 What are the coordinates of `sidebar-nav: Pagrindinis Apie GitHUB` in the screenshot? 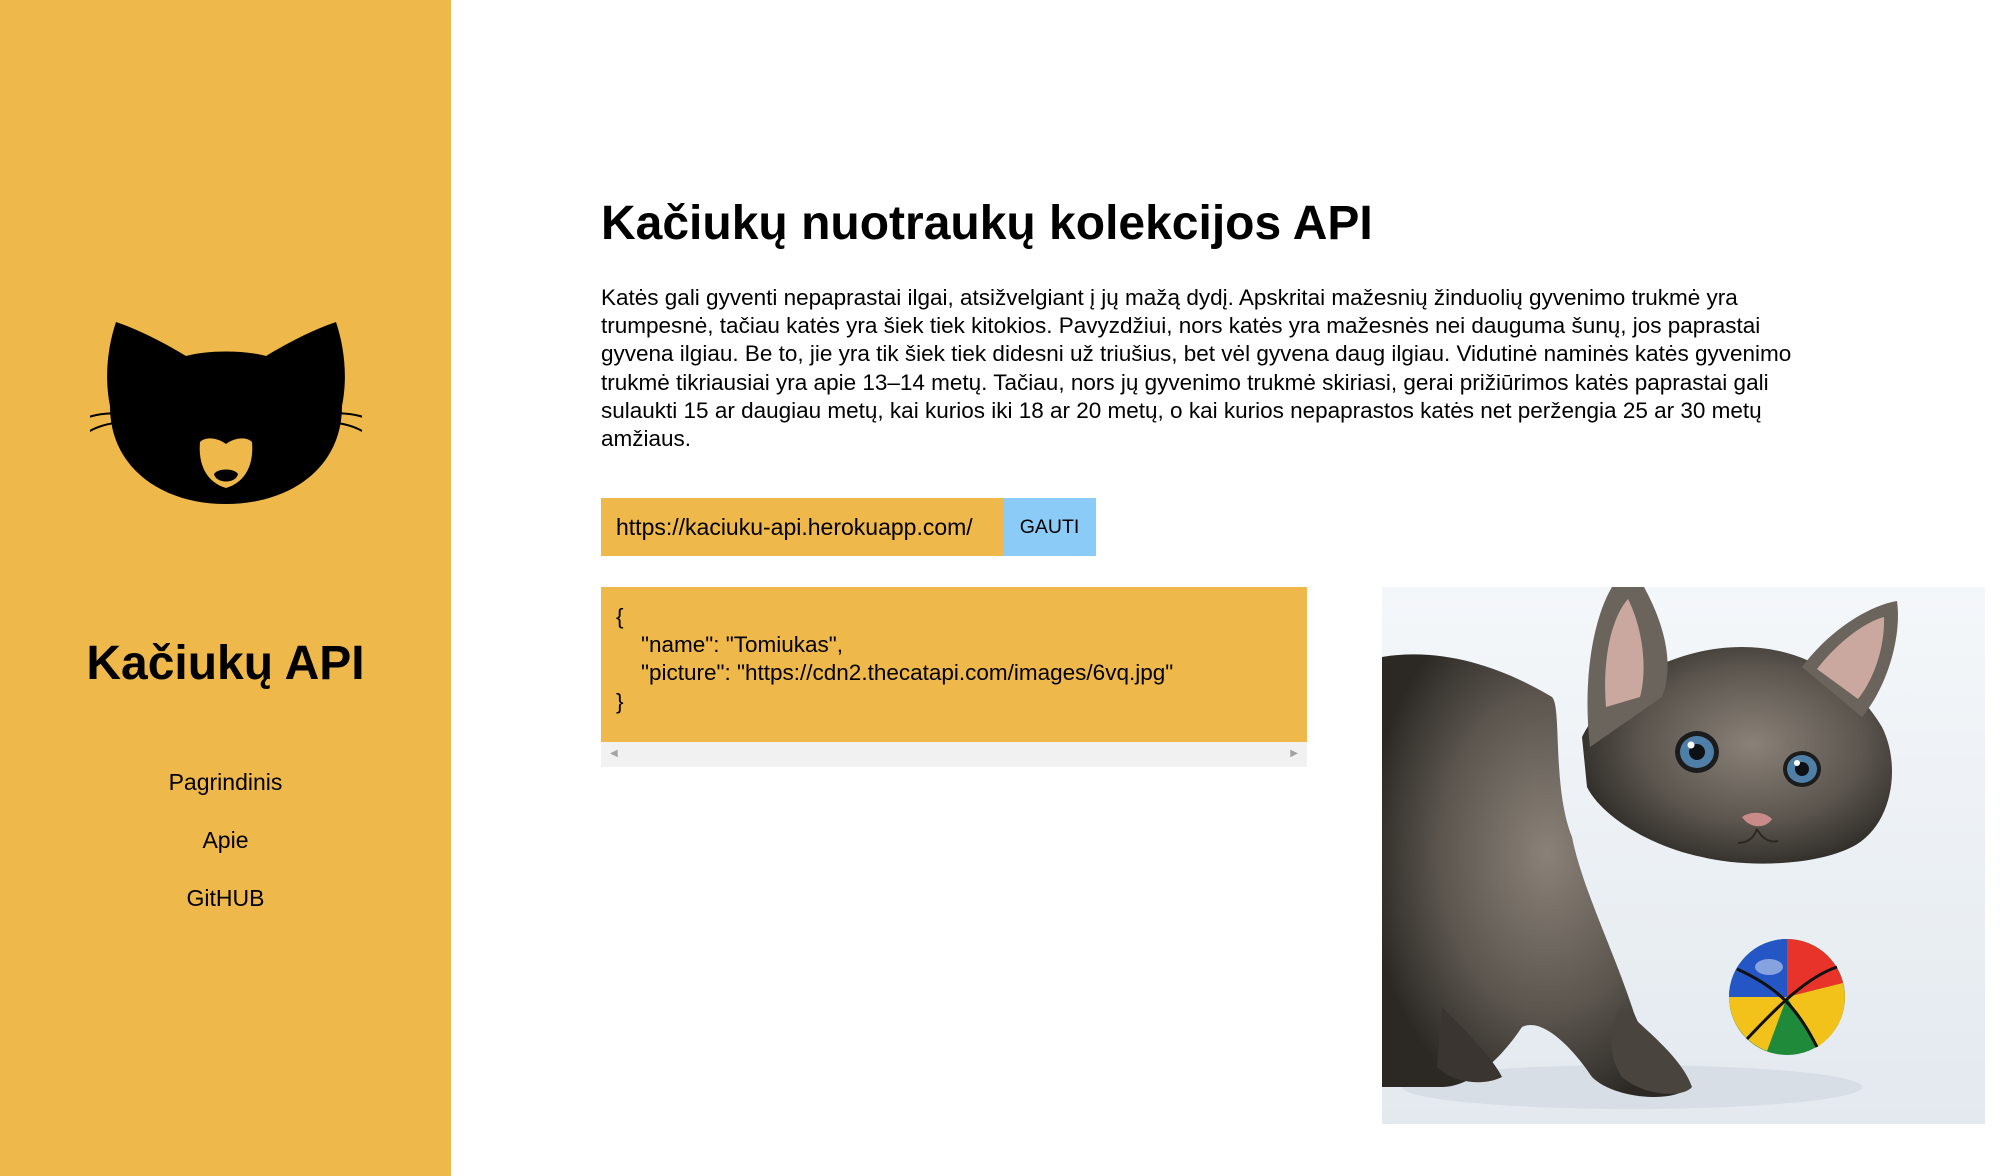 It's located at (225, 849).